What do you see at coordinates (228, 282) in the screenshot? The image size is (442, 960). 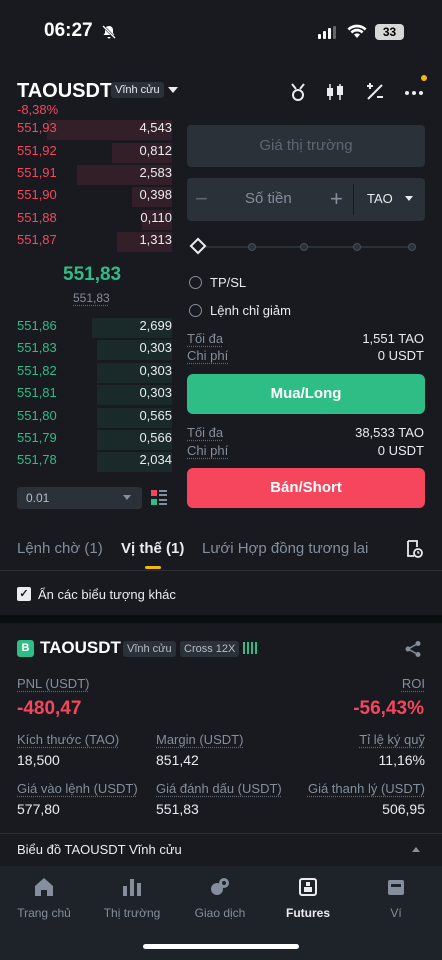 I see `tpsl-label: TP/SL` at bounding box center [228, 282].